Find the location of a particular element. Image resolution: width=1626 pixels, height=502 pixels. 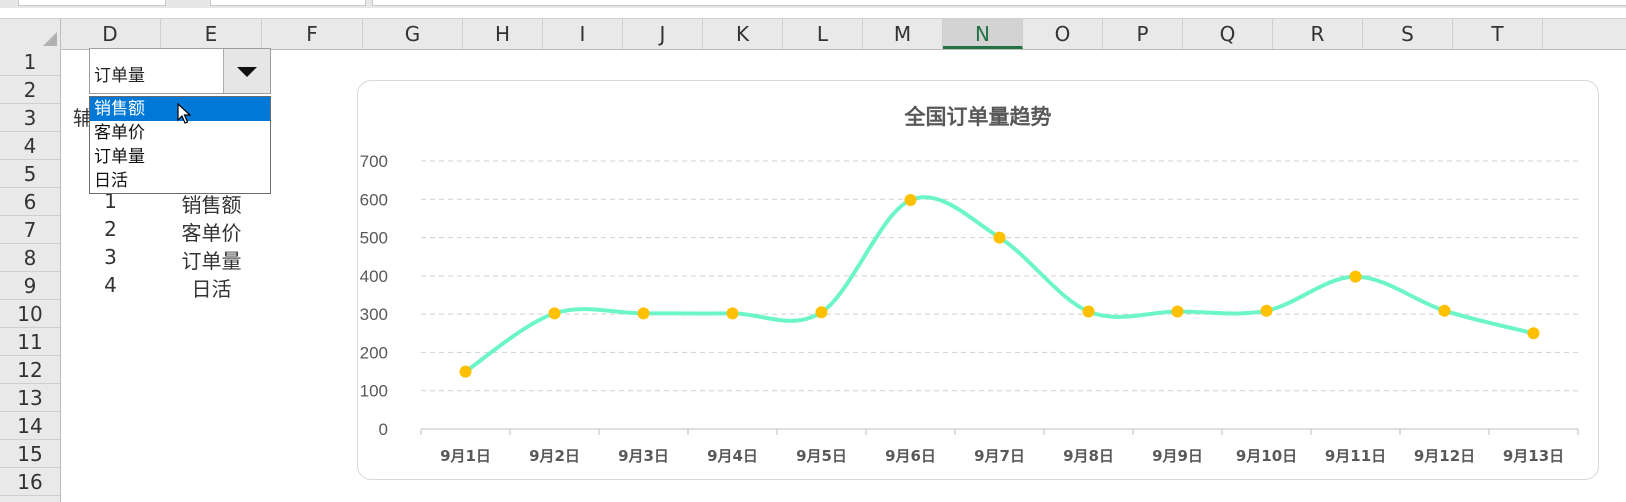

x-tick-label: 9月7日 is located at coordinates (999, 456).